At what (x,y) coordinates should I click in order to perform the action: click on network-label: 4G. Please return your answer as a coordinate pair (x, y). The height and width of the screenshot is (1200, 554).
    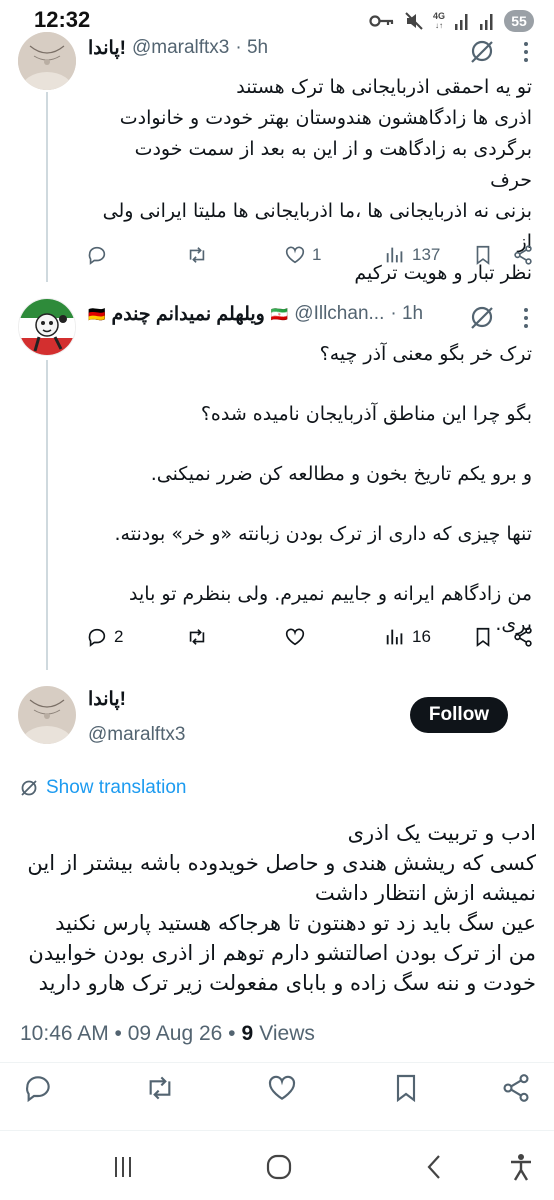
    Looking at the image, I should click on (438, 16).